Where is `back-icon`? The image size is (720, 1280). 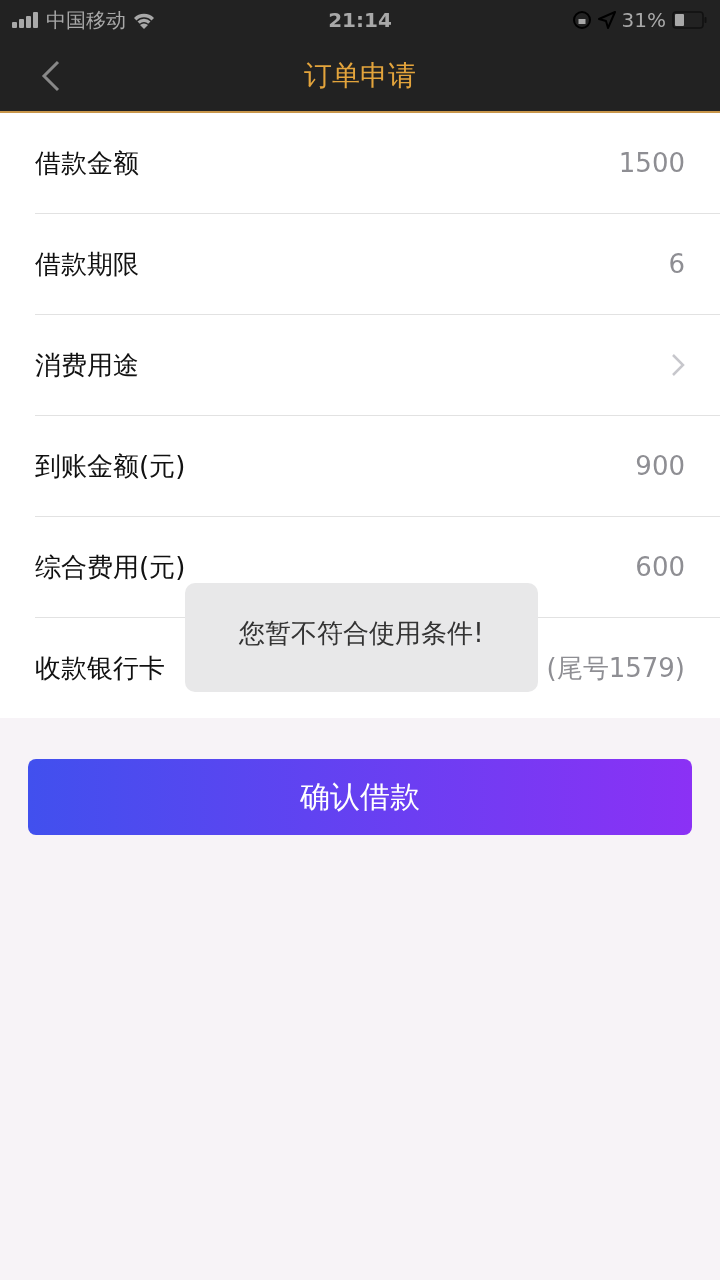
back-icon is located at coordinates (51, 76).